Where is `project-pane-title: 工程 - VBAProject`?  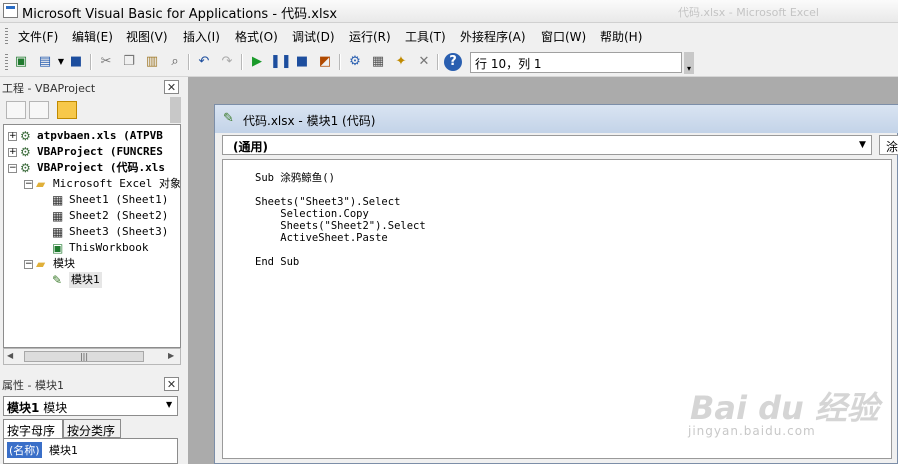
project-pane-title: 工程 - VBAProject is located at coordinates (49, 88).